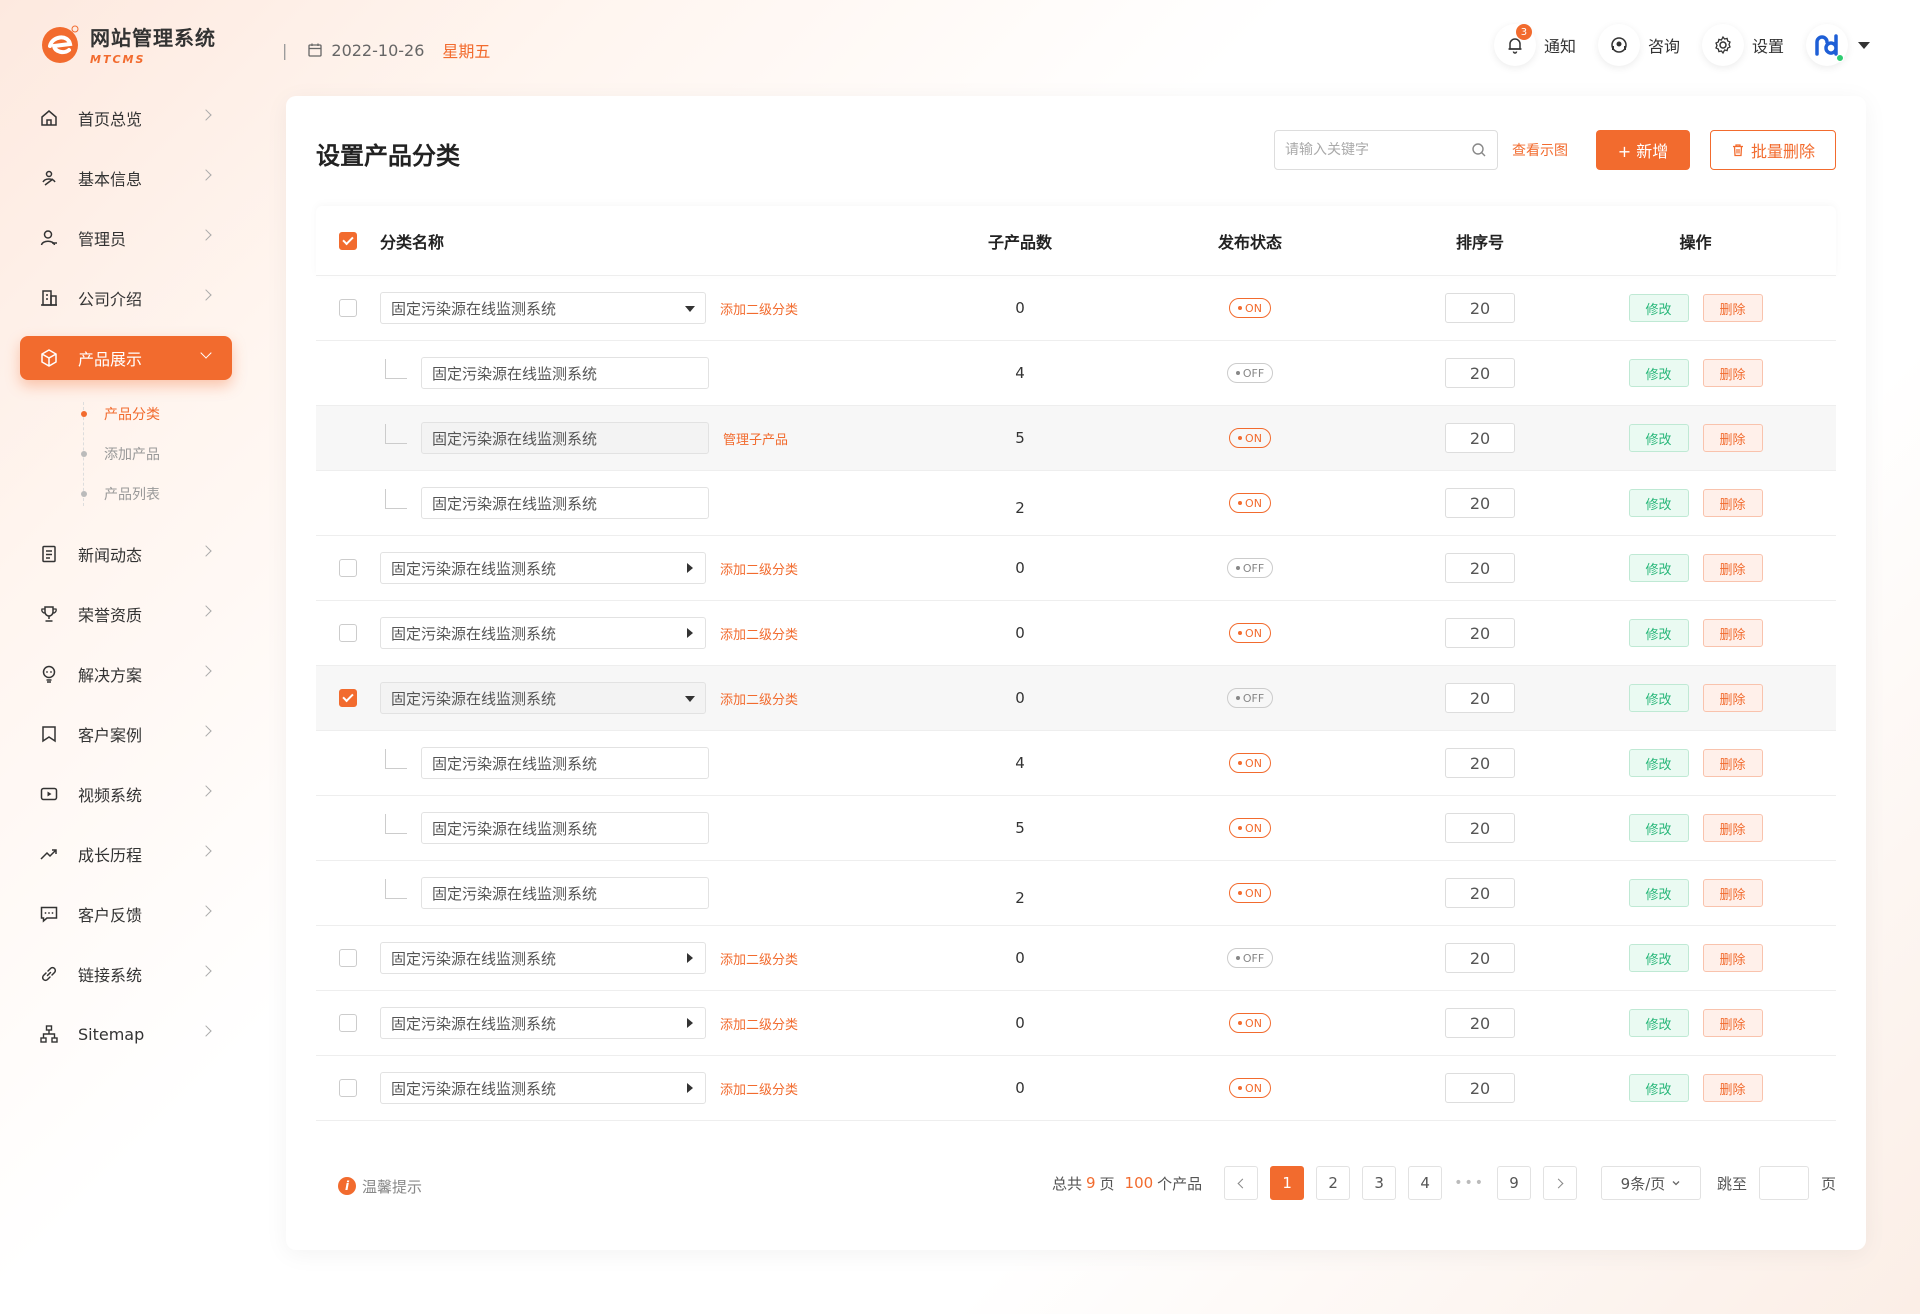  Describe the element at coordinates (1241, 1183) in the screenshot. I see `prev-page-button` at that location.